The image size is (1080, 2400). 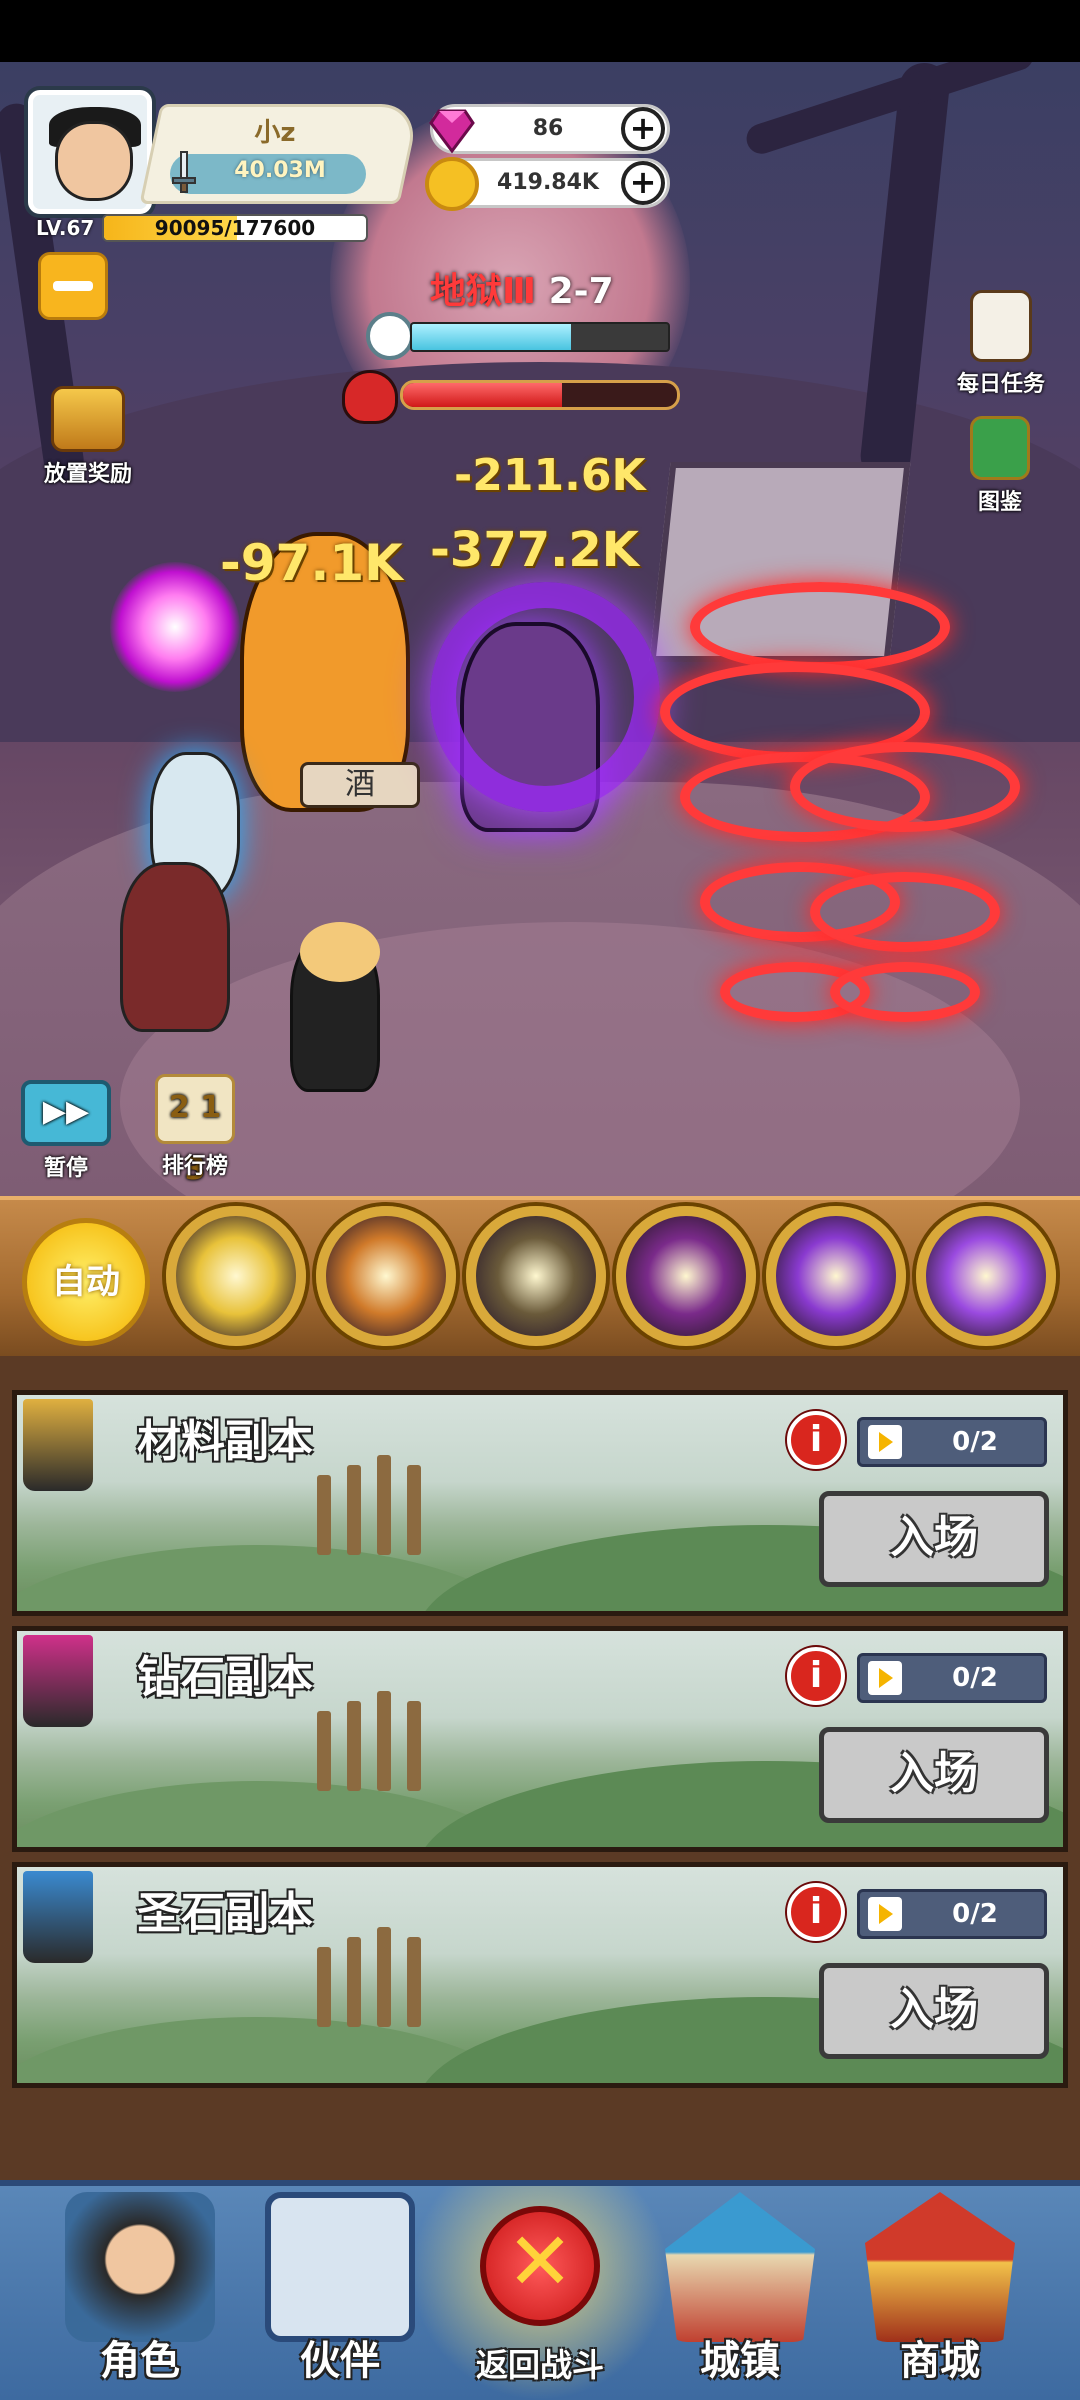 What do you see at coordinates (225, 1441) in the screenshot?
I see `dungeon-title: 材料副本` at bounding box center [225, 1441].